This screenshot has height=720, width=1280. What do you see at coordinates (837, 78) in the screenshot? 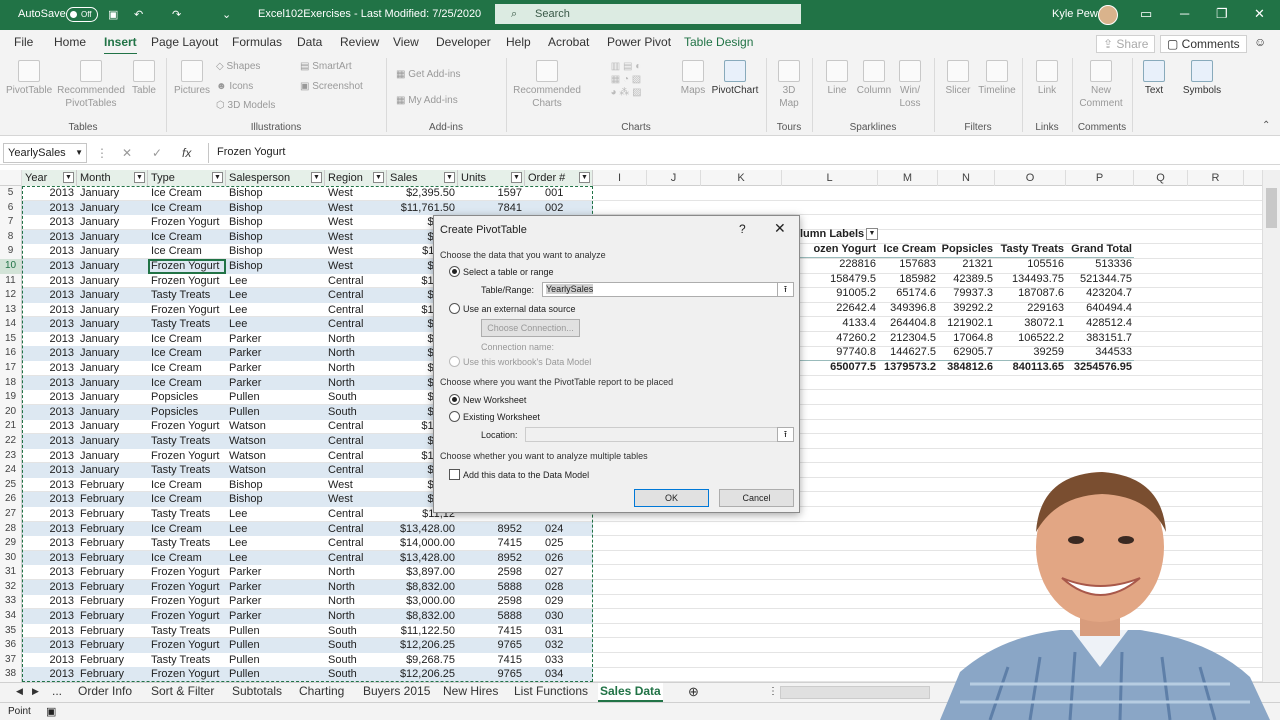
I see `sparkline-line-button: Line` at bounding box center [837, 78].